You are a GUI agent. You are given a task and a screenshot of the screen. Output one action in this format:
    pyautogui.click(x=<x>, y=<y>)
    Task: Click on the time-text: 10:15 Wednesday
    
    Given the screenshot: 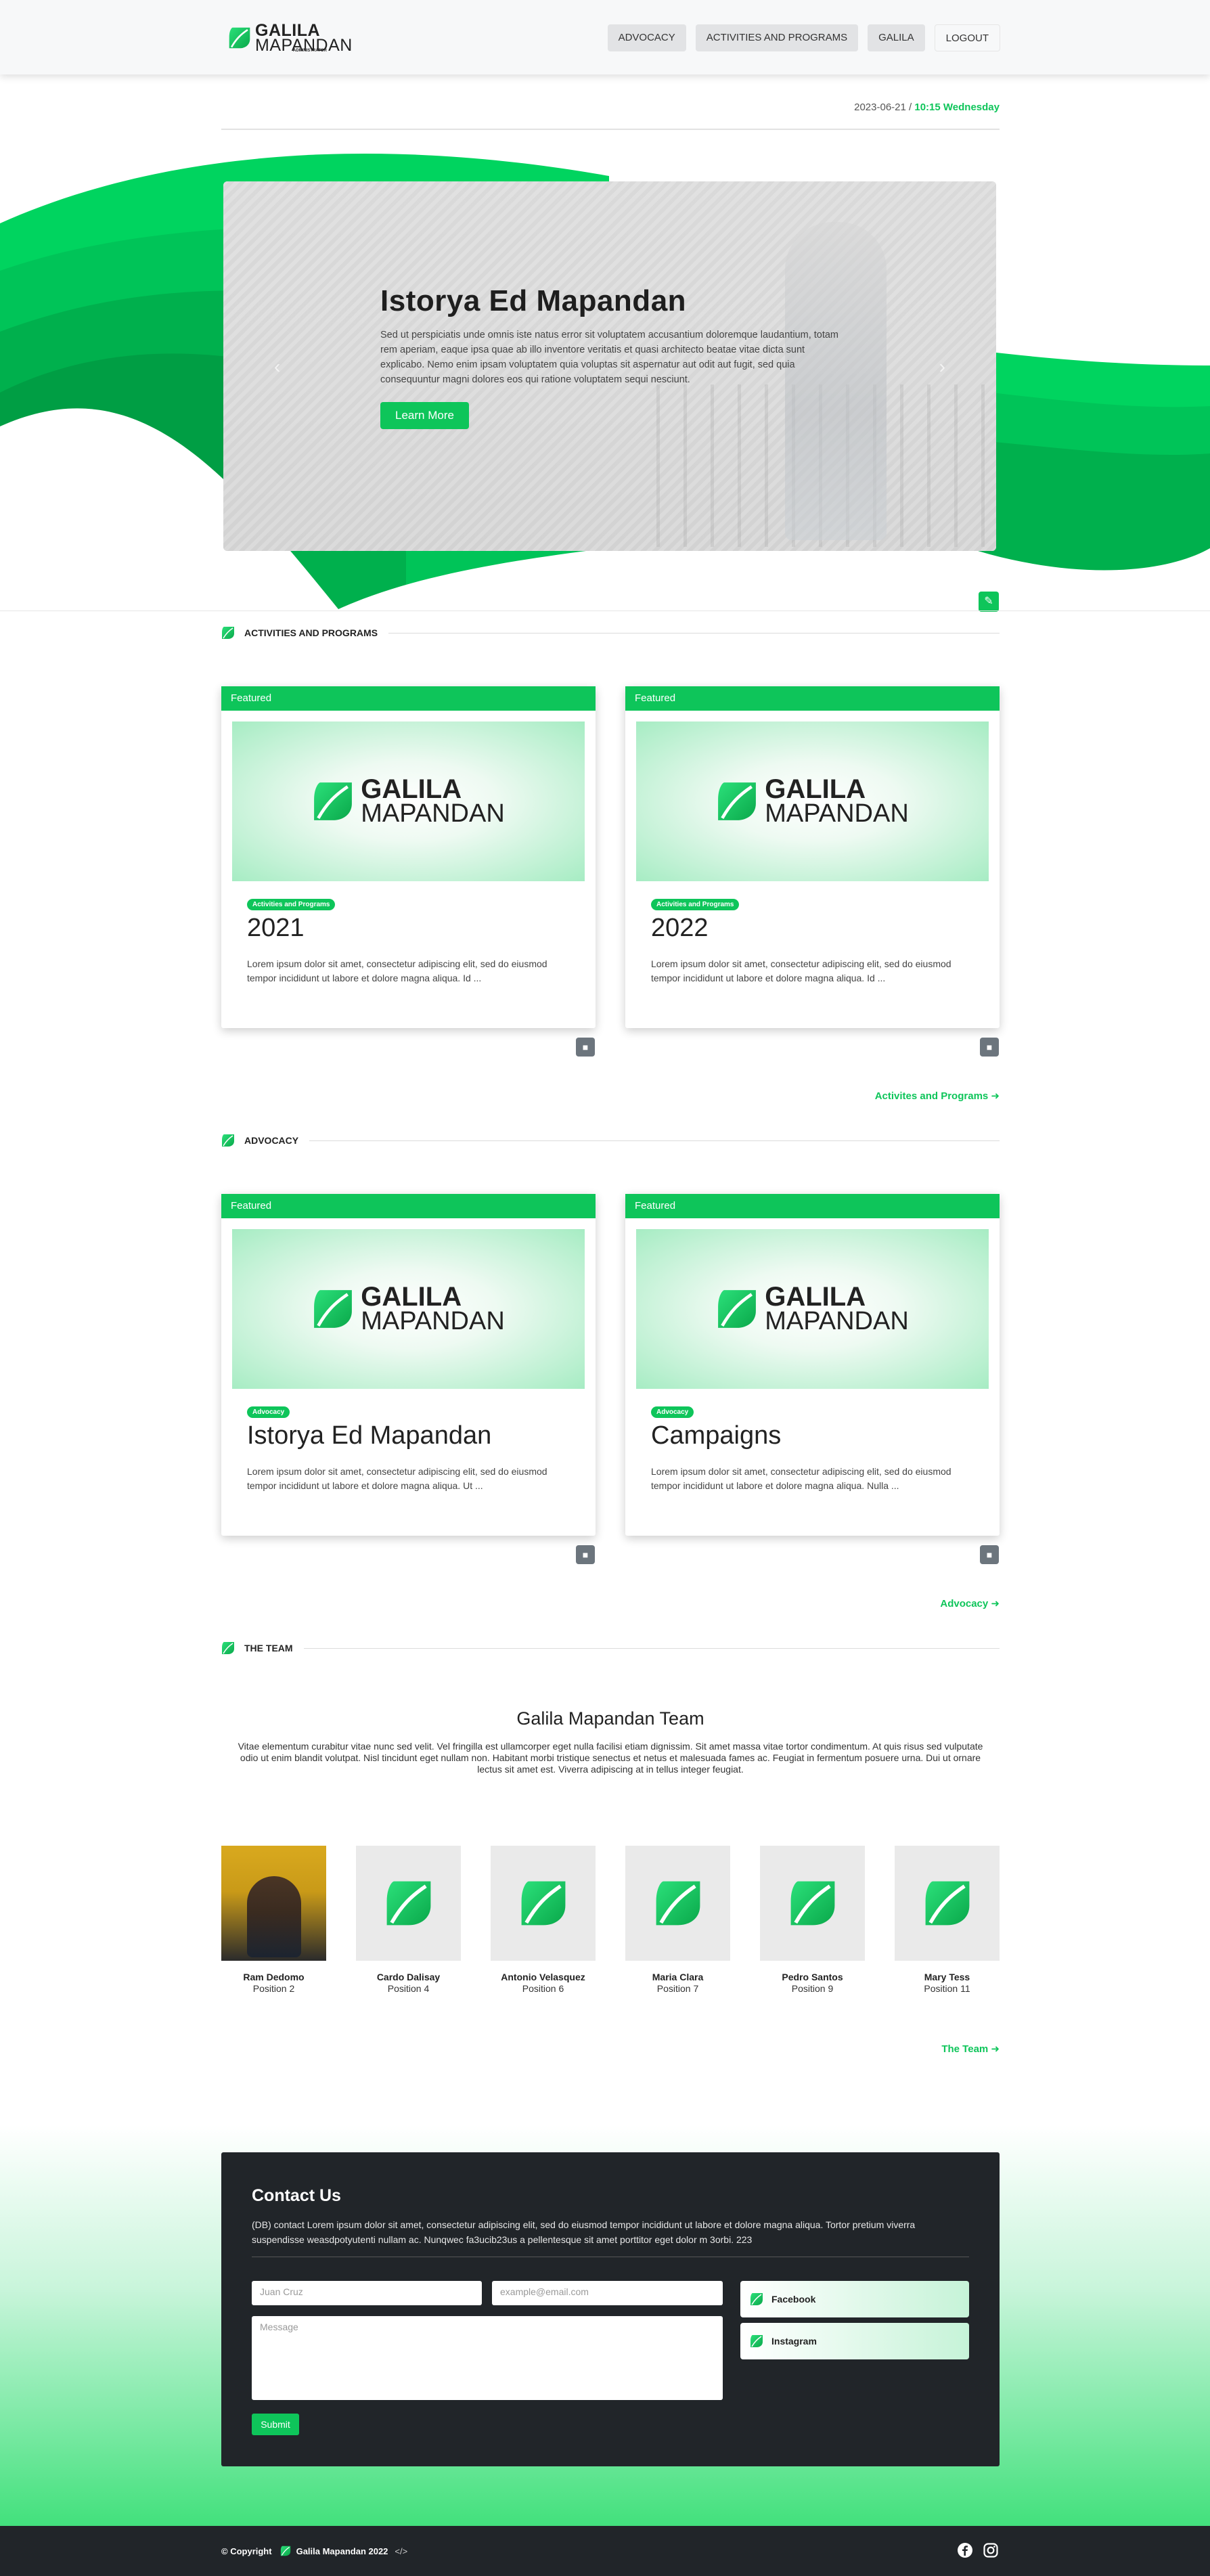 What is the action you would take?
    pyautogui.click(x=957, y=107)
    